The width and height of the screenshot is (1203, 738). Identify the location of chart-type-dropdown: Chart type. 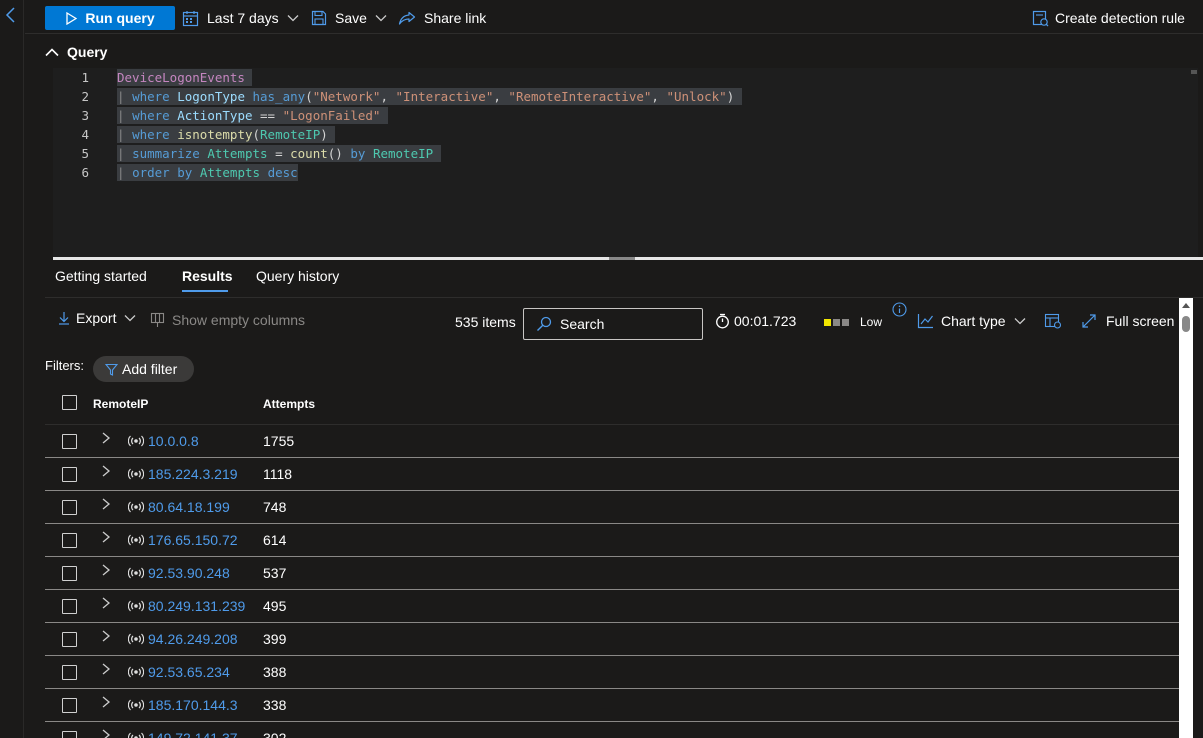
(971, 321).